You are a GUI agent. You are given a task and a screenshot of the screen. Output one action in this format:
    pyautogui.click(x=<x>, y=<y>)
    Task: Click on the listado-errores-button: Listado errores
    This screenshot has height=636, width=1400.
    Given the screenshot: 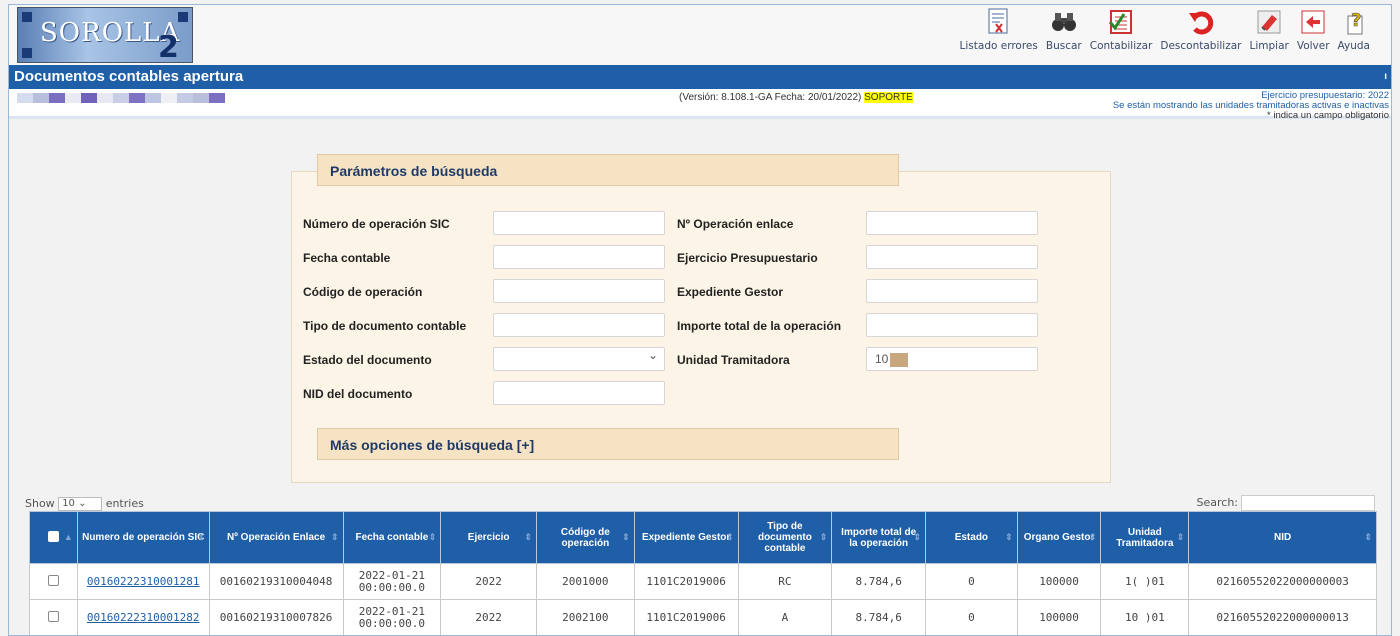 What is the action you would take?
    pyautogui.click(x=999, y=29)
    